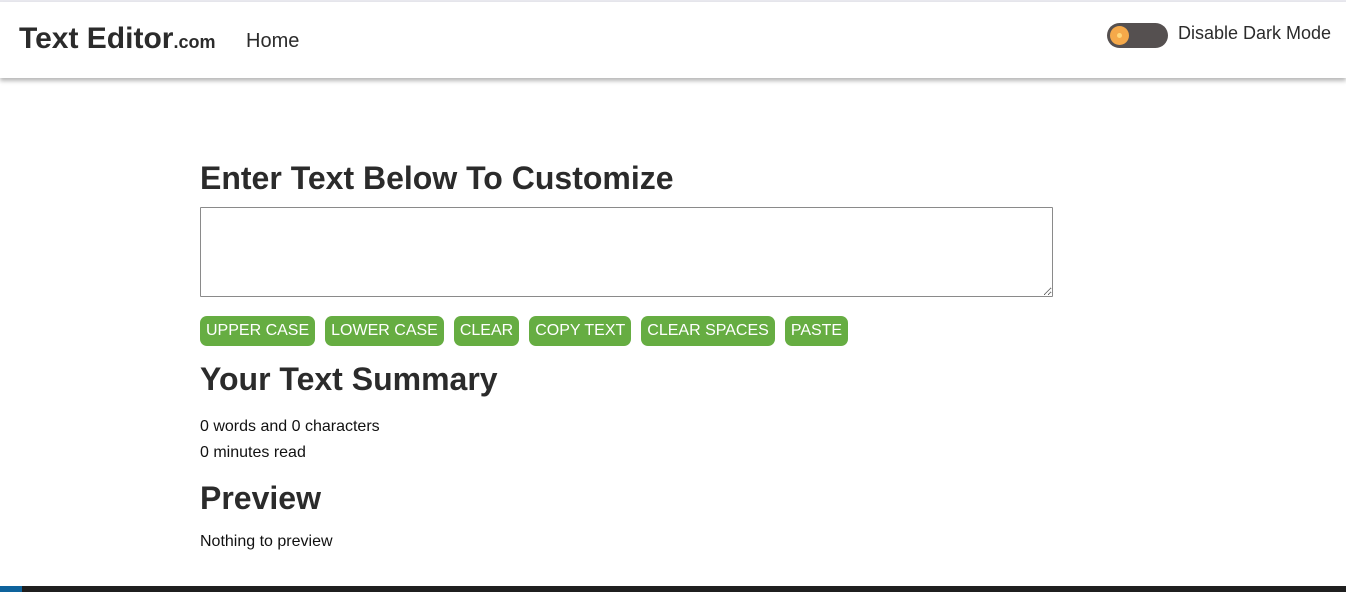 The height and width of the screenshot is (592, 1346). What do you see at coordinates (253, 452) in the screenshot?
I see `read-time: 0 minutes read` at bounding box center [253, 452].